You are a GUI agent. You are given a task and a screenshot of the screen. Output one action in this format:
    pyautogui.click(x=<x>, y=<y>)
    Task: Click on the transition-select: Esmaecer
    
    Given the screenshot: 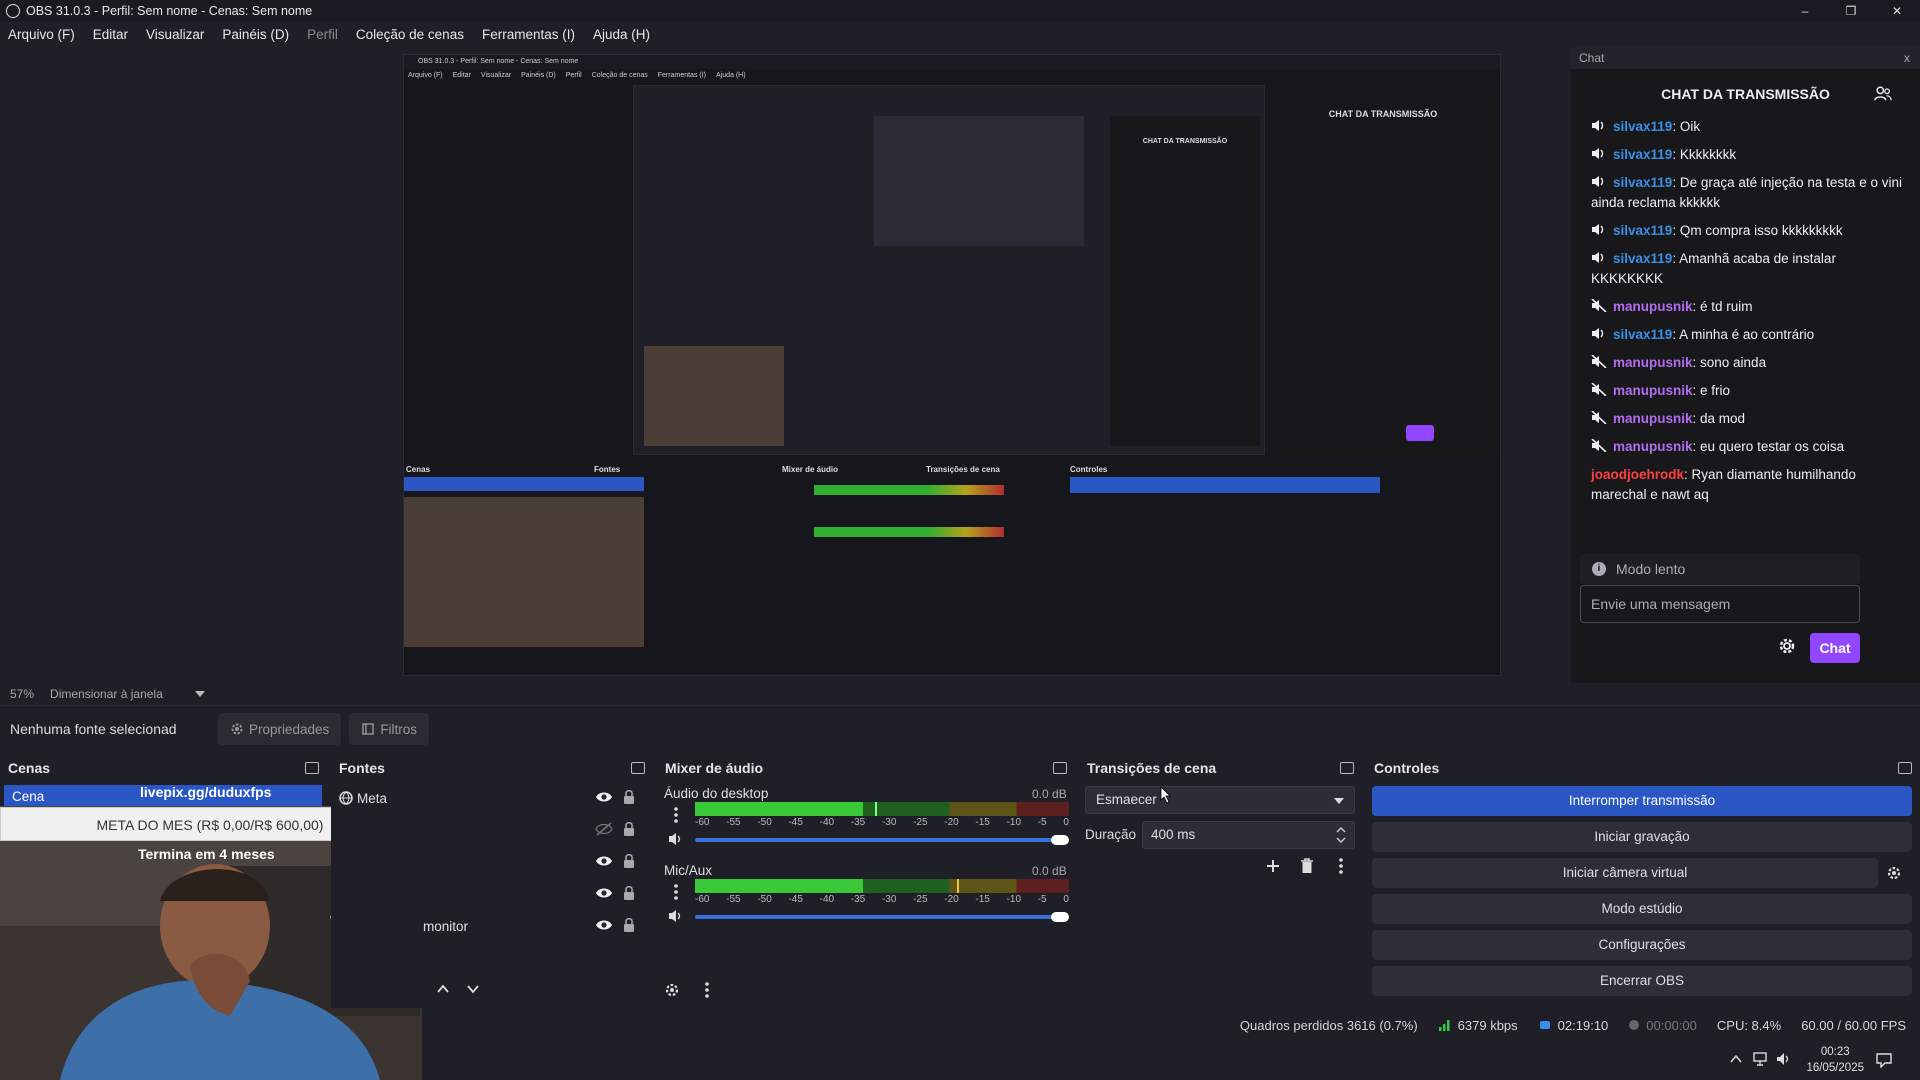 What is the action you would take?
    pyautogui.click(x=1220, y=800)
    